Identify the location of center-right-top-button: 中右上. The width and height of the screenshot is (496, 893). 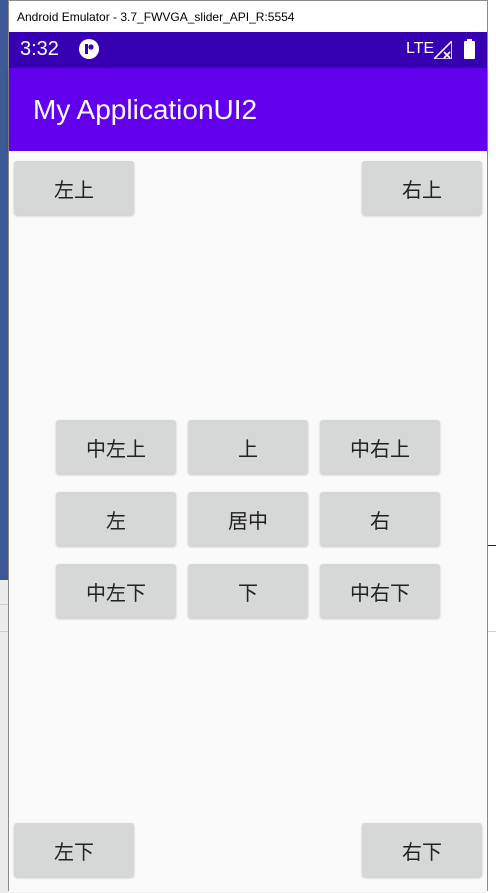
(380, 447).